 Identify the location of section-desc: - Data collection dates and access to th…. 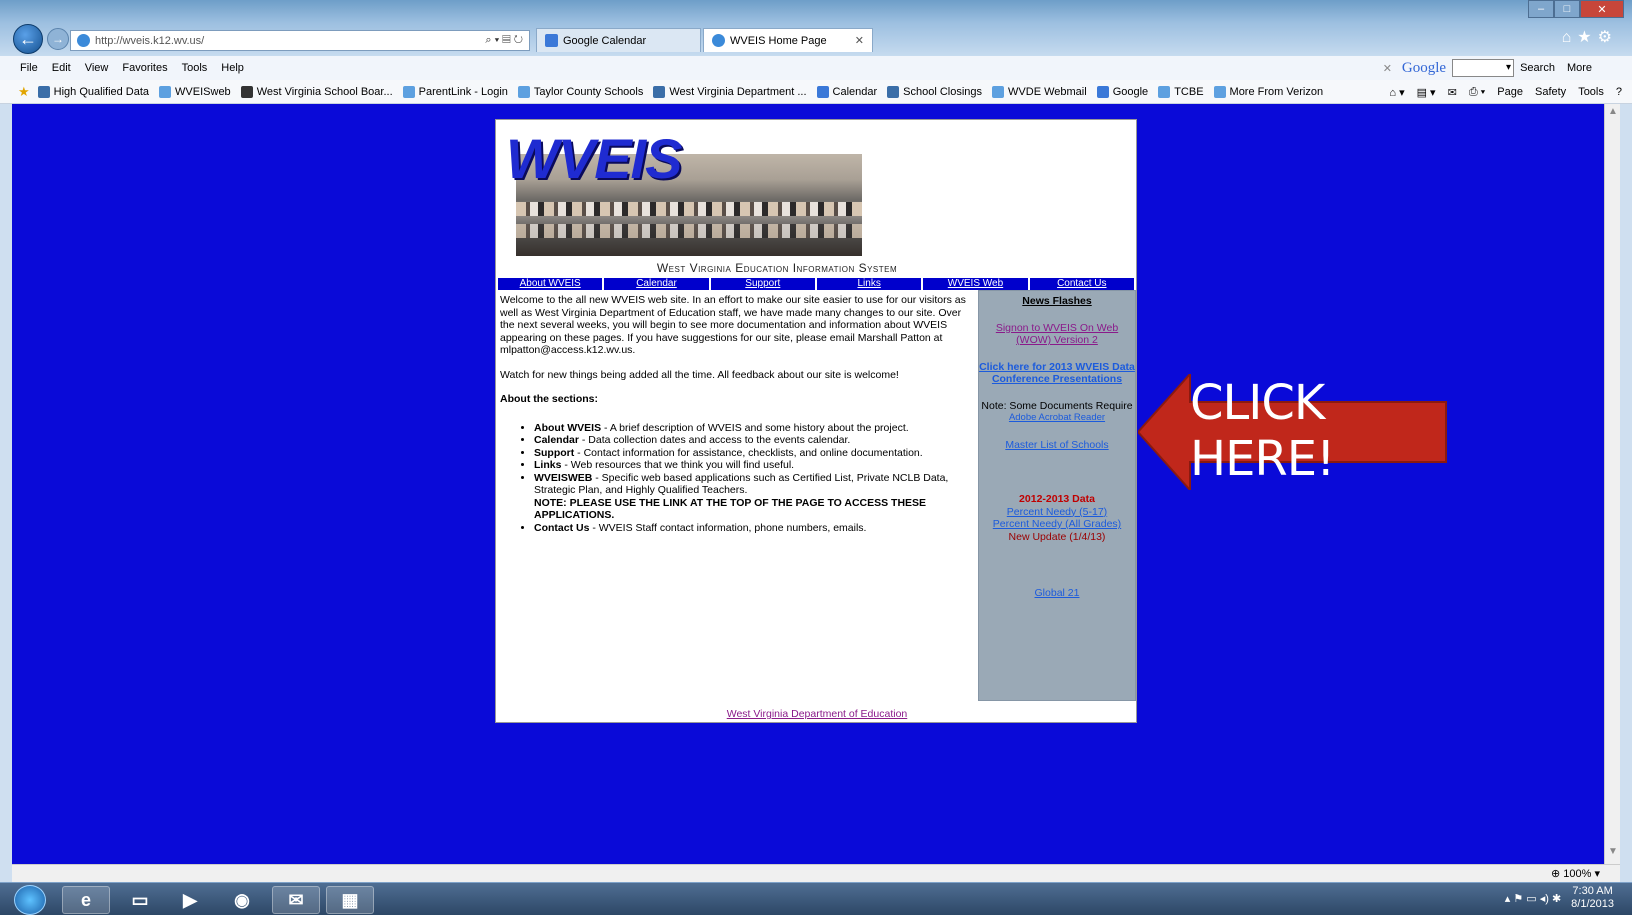
(714, 440).